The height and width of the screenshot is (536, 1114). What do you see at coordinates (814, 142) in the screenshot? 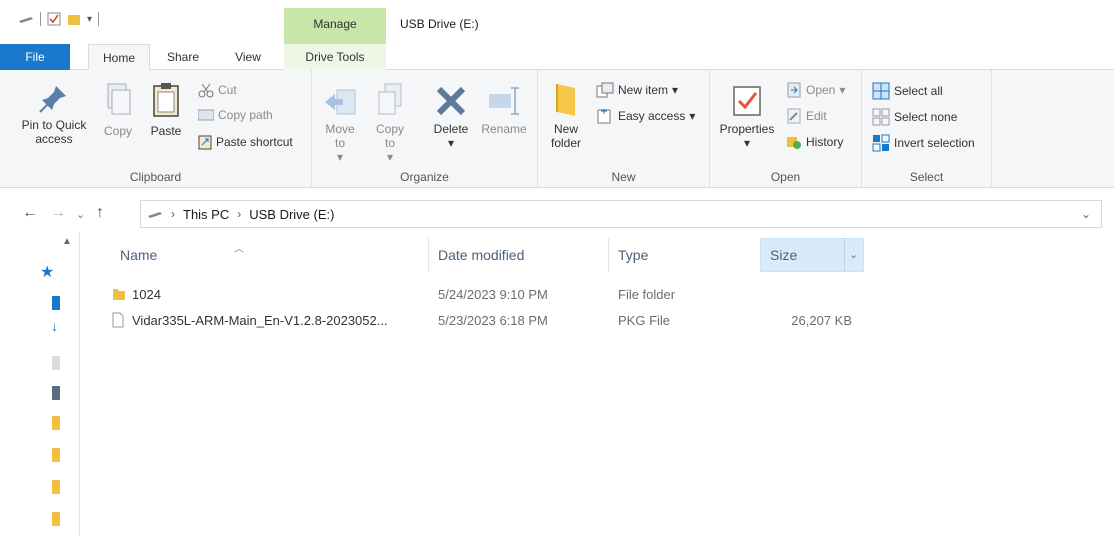
I see `history-button: History` at bounding box center [814, 142].